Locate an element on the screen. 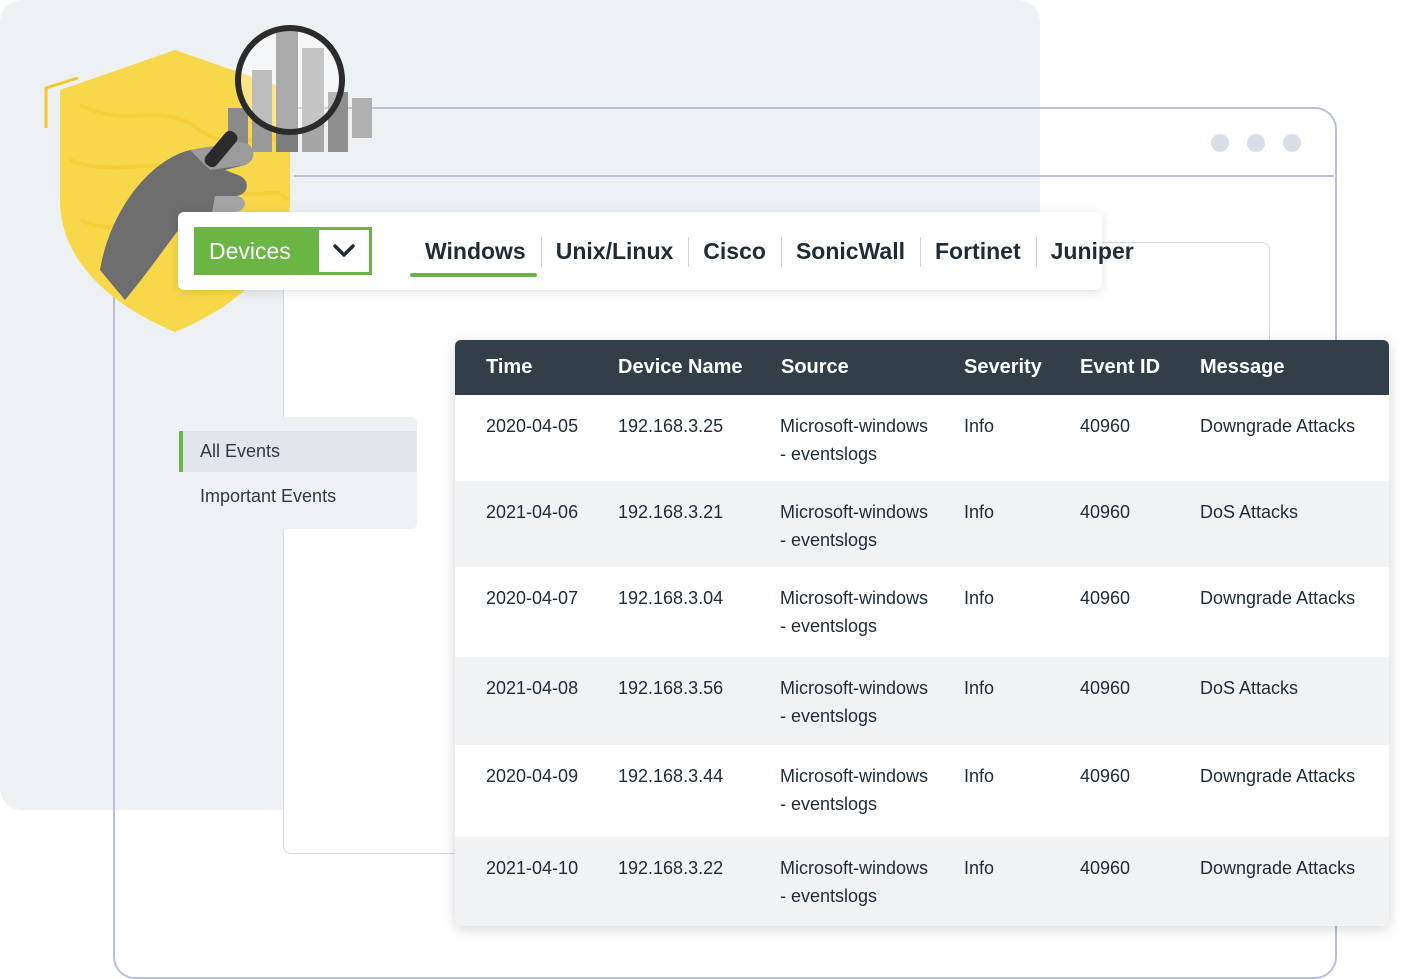  tab-windows: Windows is located at coordinates (475, 252).